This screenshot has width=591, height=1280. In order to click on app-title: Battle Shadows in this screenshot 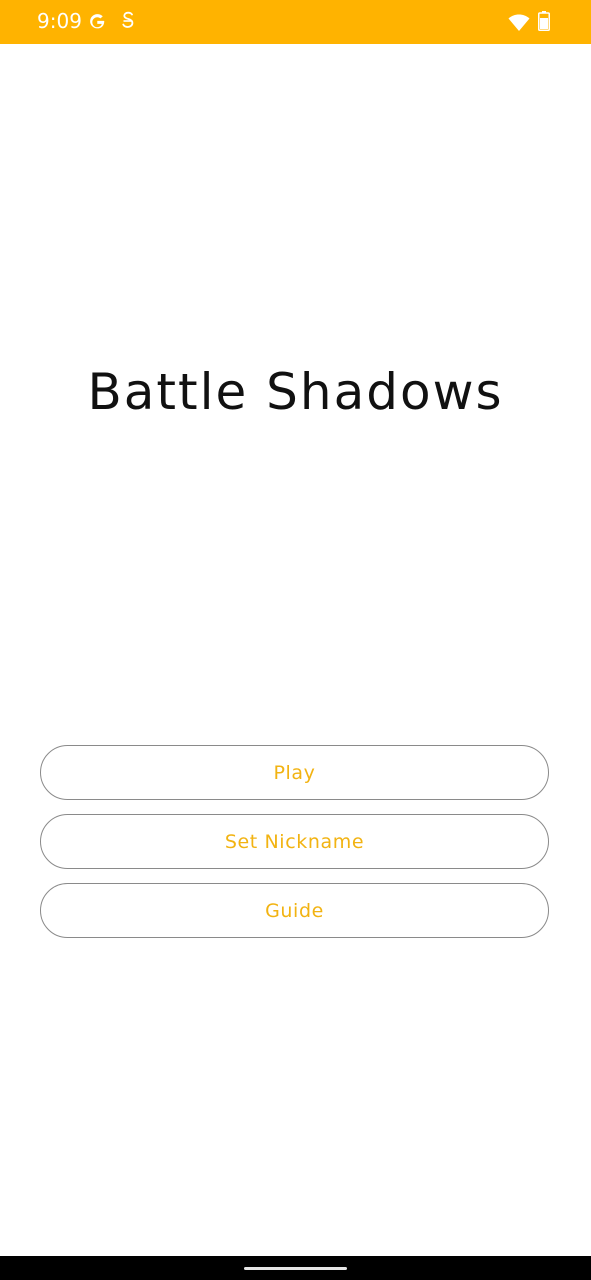, I will do `click(295, 392)`.